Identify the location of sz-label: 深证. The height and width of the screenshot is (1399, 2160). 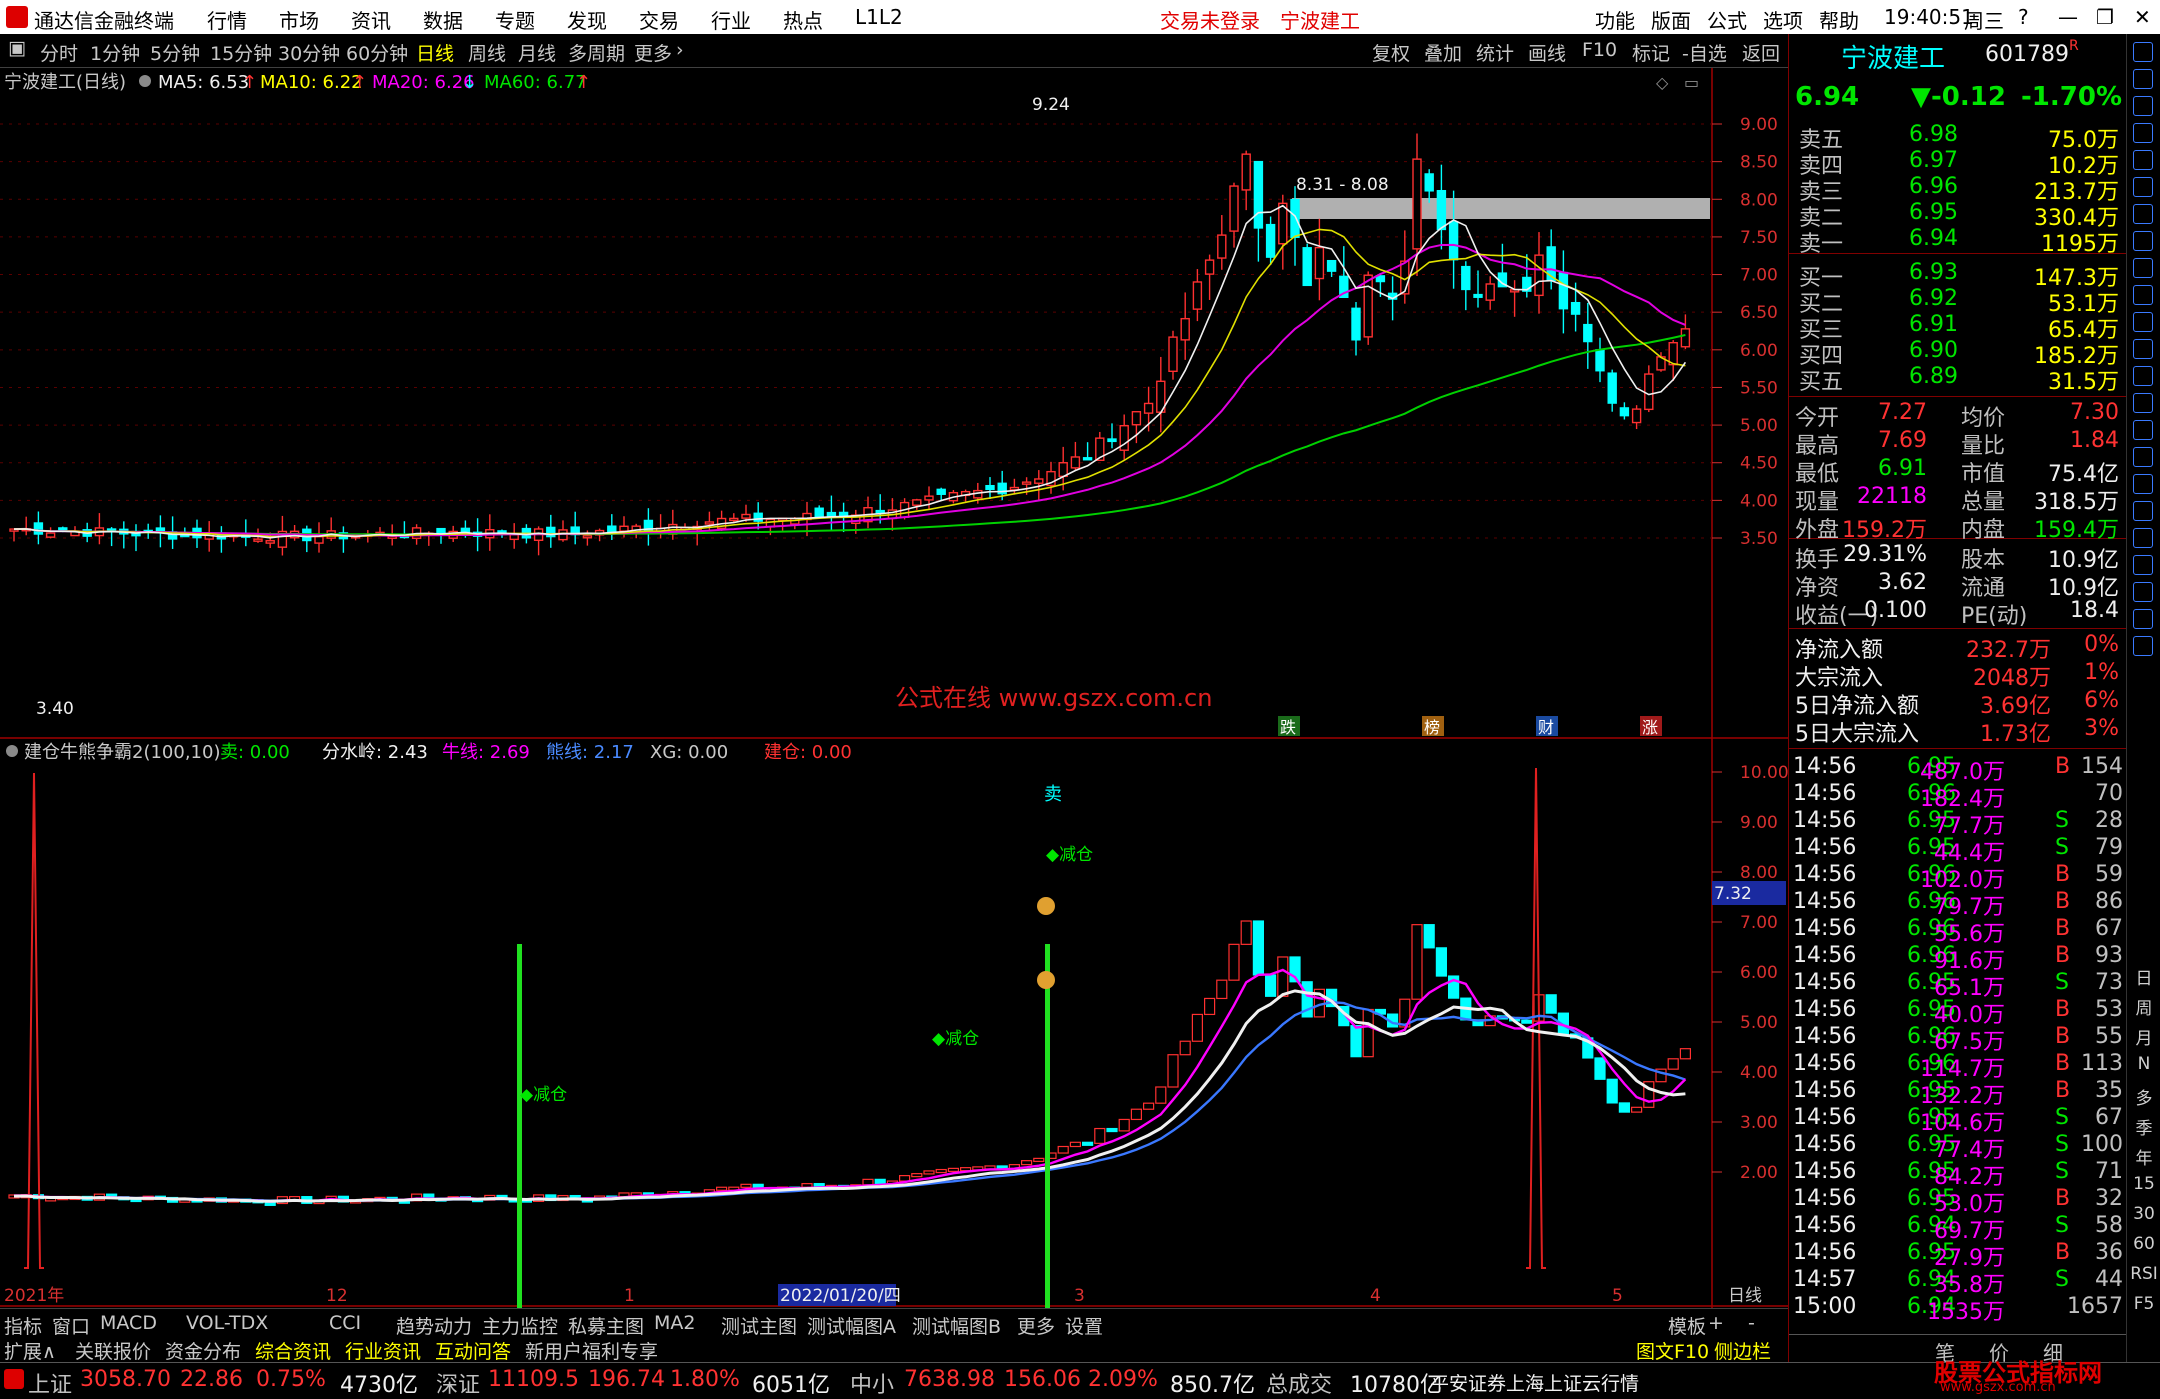
(458, 1383).